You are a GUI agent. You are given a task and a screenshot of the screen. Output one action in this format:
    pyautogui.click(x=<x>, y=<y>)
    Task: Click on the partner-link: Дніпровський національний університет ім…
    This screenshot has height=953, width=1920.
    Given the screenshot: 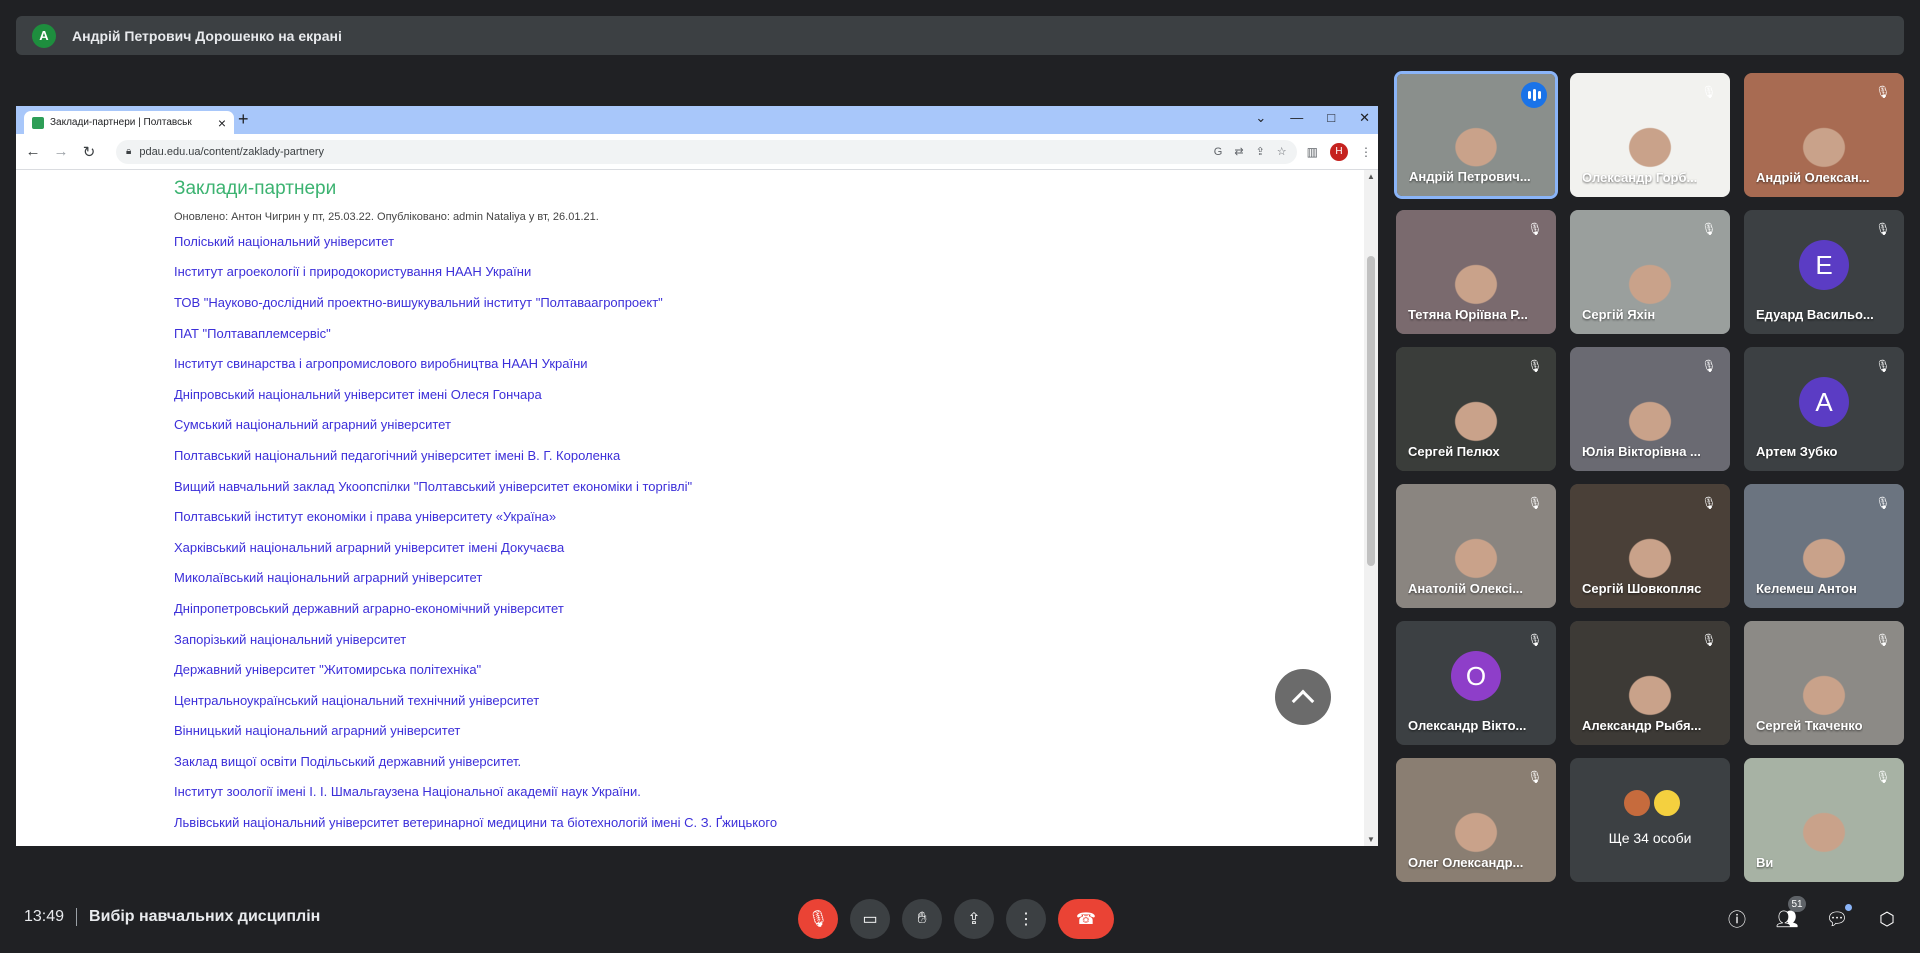 What is the action you would take?
    pyautogui.click(x=475, y=394)
    